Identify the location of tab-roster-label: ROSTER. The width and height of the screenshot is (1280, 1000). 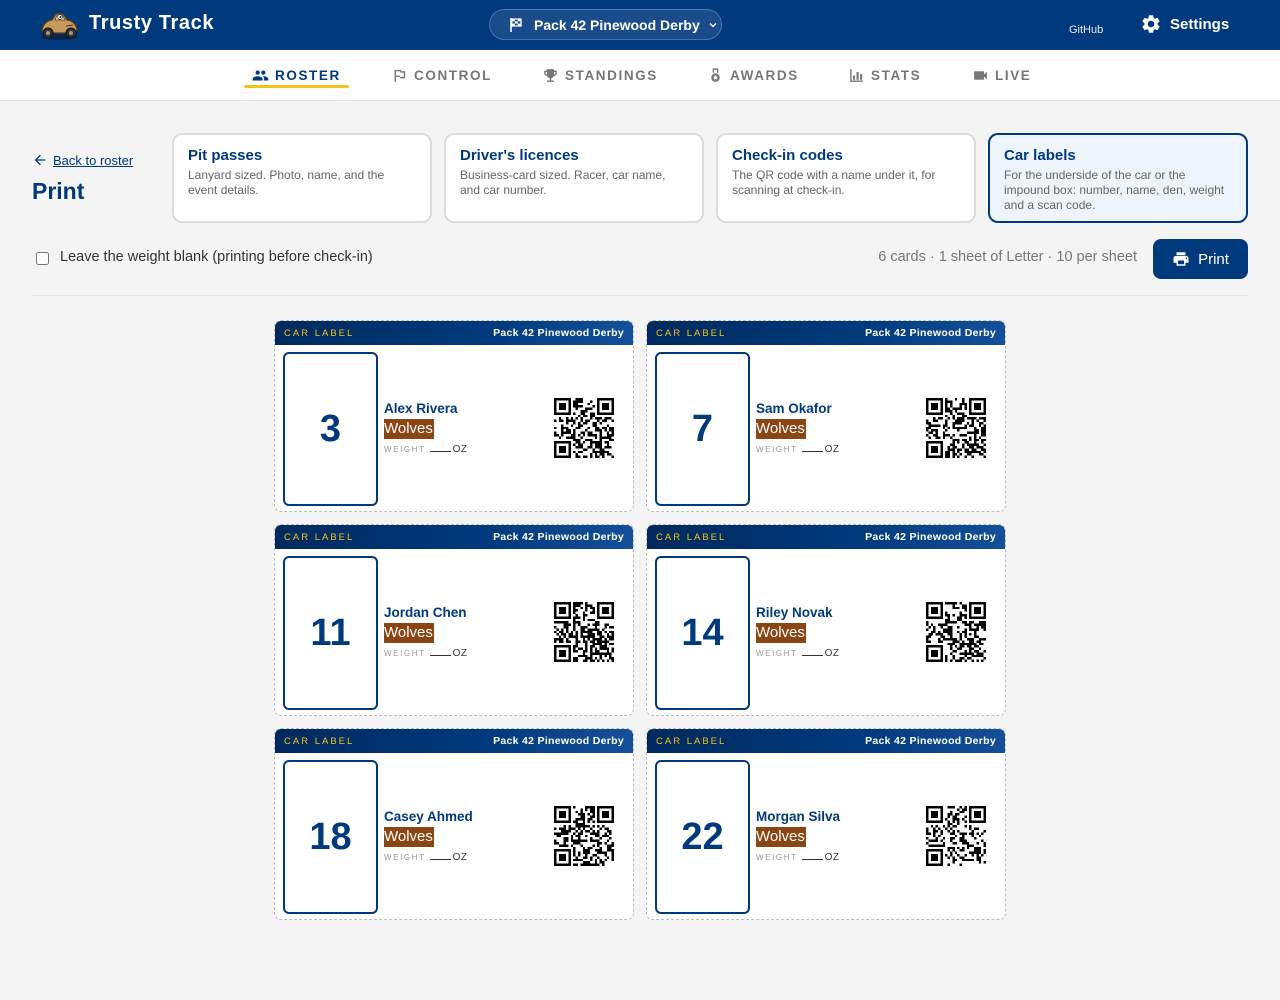
(308, 75).